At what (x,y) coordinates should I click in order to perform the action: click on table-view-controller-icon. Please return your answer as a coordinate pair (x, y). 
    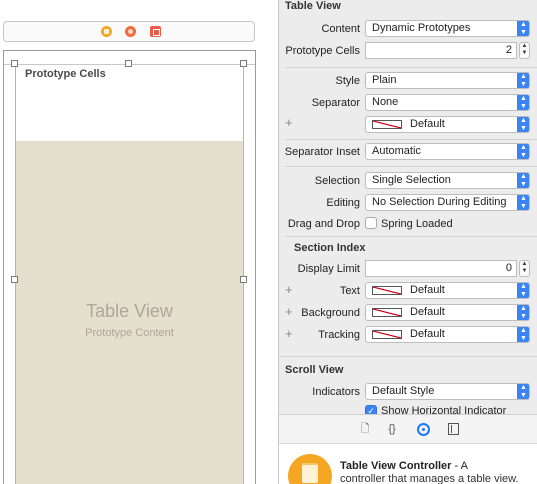
    Looking at the image, I should click on (310, 469).